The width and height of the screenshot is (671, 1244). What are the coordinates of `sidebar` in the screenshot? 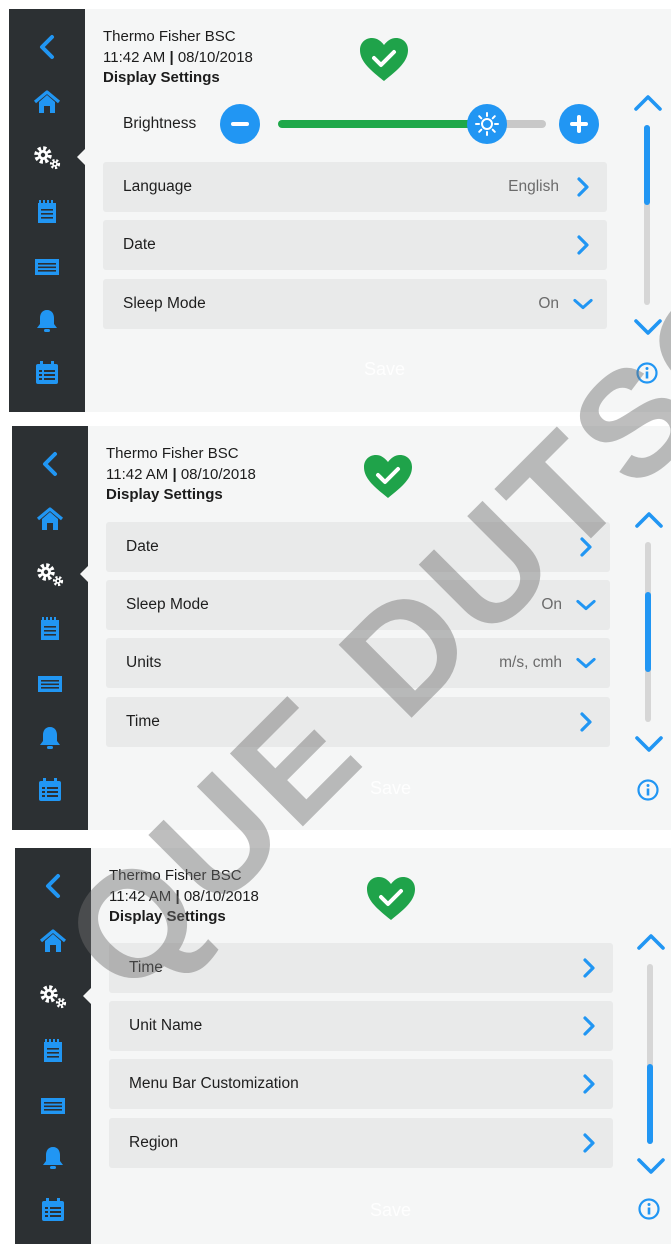 It's located at (48, 210).